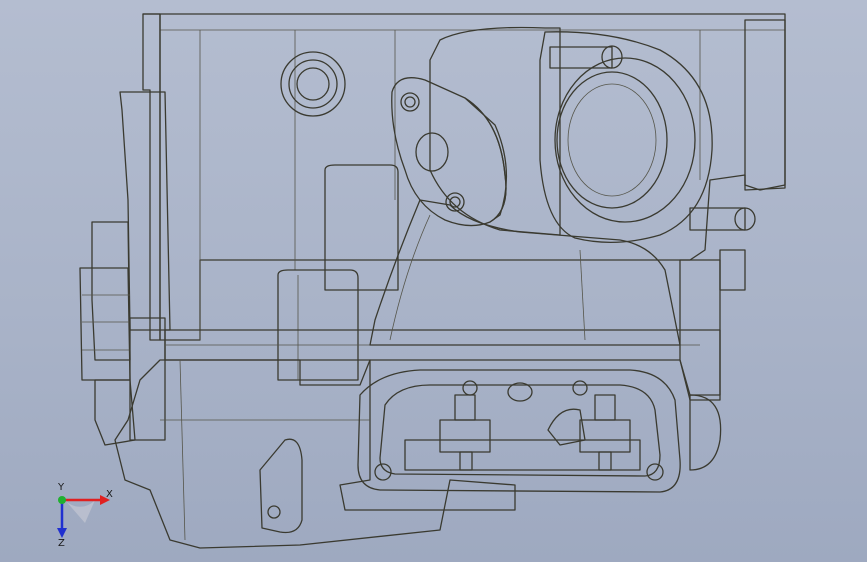 Image resolution: width=867 pixels, height=562 pixels. I want to click on stud-assemblies, so click(522, 432).